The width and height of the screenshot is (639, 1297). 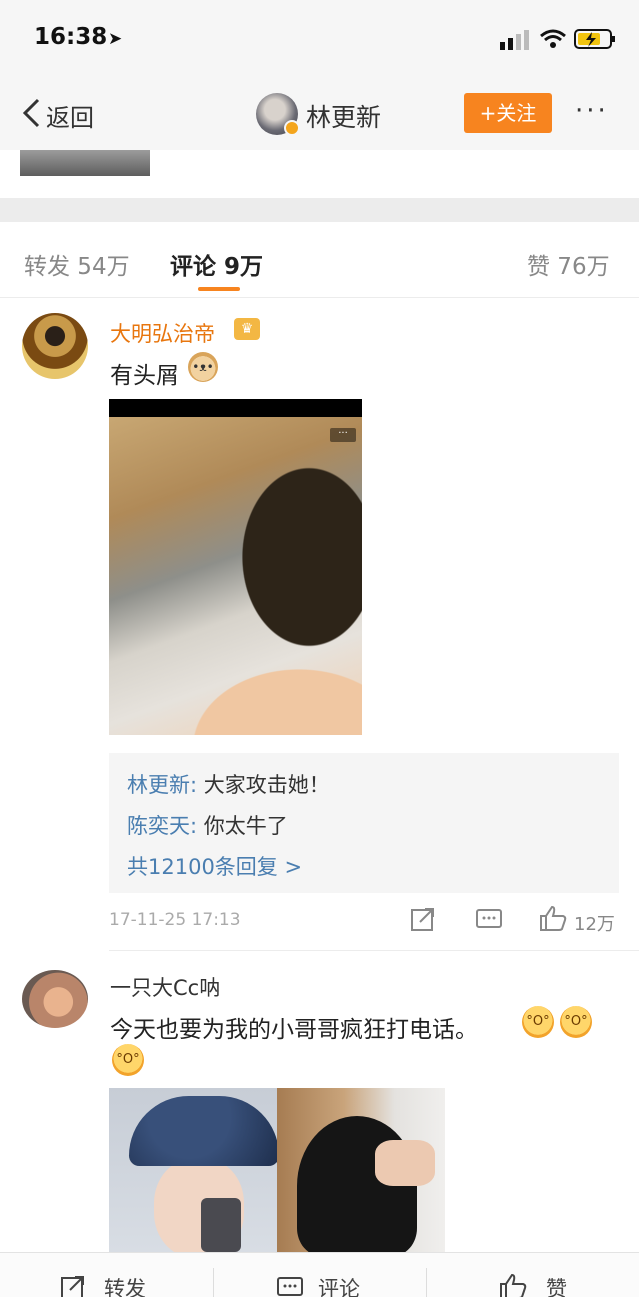 I want to click on wifi-icon, so click(x=553, y=38).